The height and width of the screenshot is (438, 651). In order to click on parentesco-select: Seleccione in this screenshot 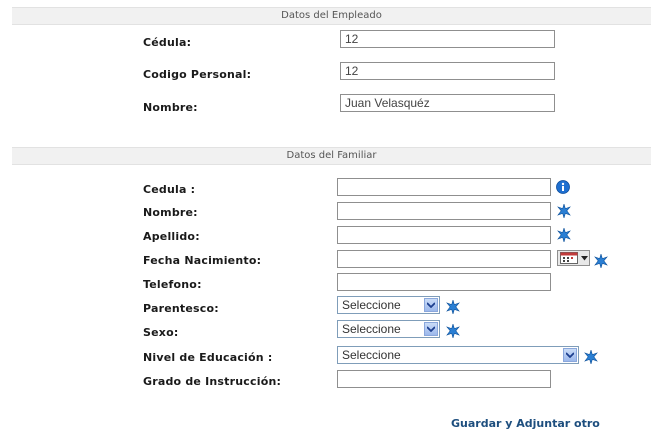, I will do `click(388, 305)`.